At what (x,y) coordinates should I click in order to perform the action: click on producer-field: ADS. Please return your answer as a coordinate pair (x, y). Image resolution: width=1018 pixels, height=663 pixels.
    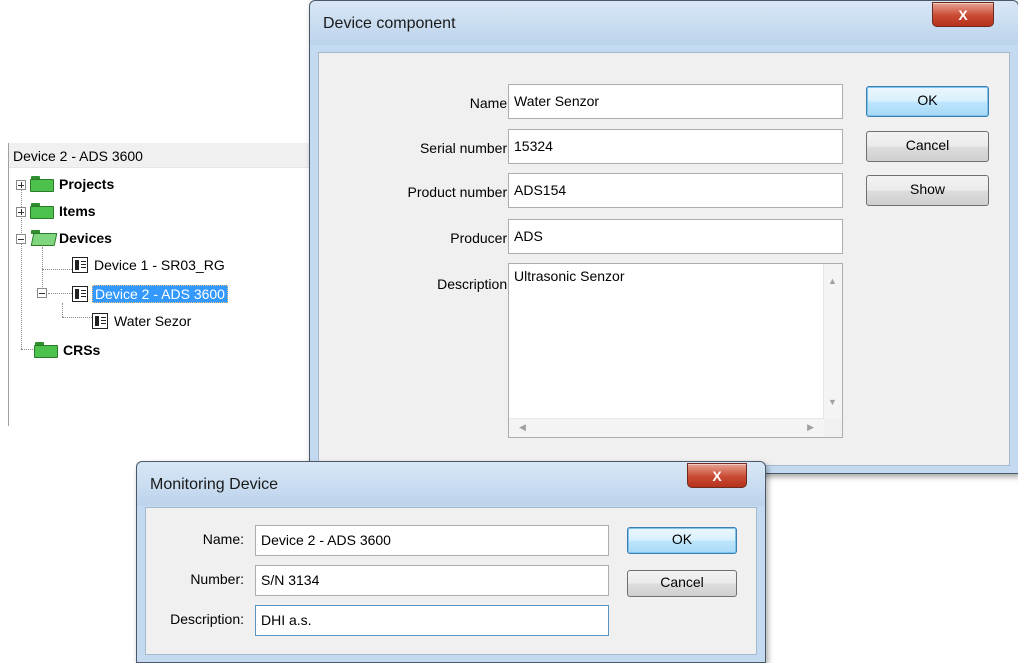
    Looking at the image, I should click on (675, 236).